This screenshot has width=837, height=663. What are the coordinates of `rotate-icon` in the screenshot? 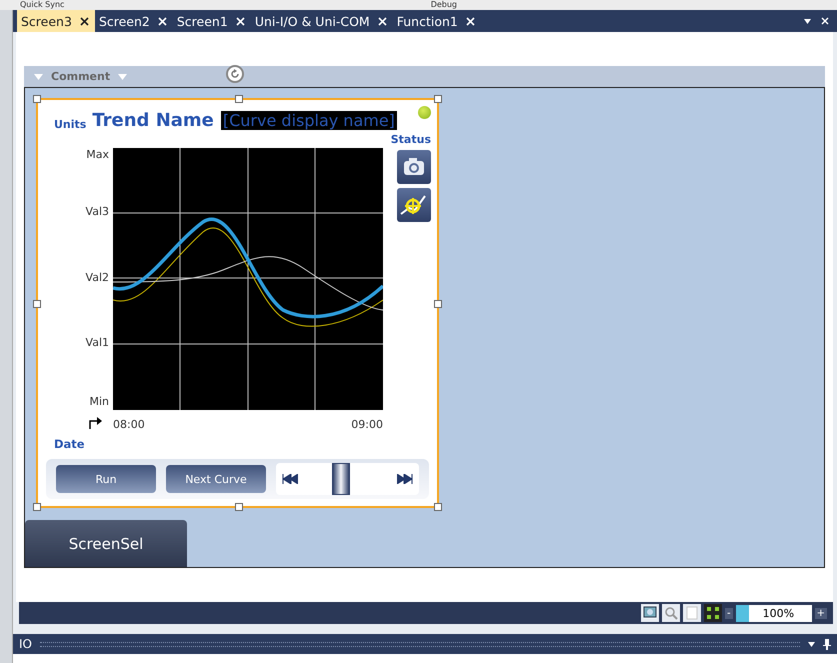 It's located at (235, 74).